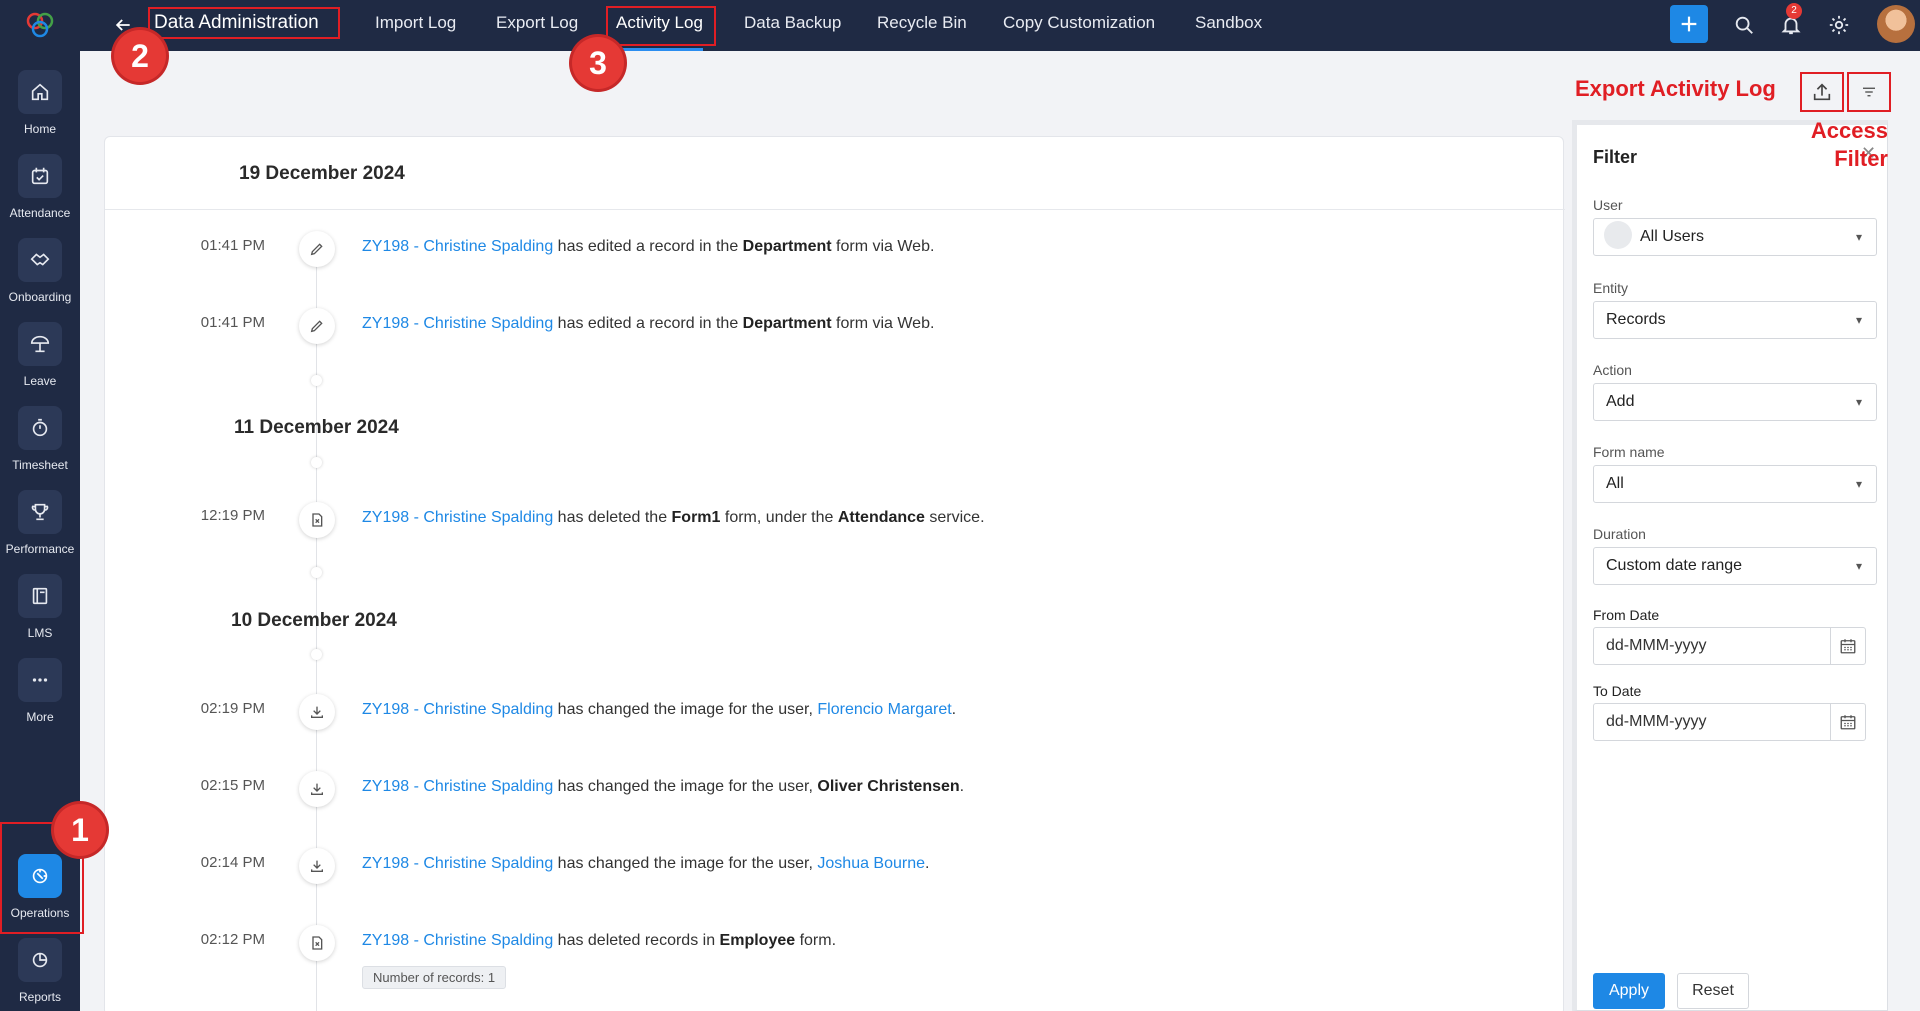  Describe the element at coordinates (1608, 205) in the screenshot. I see `user-label: User` at that location.